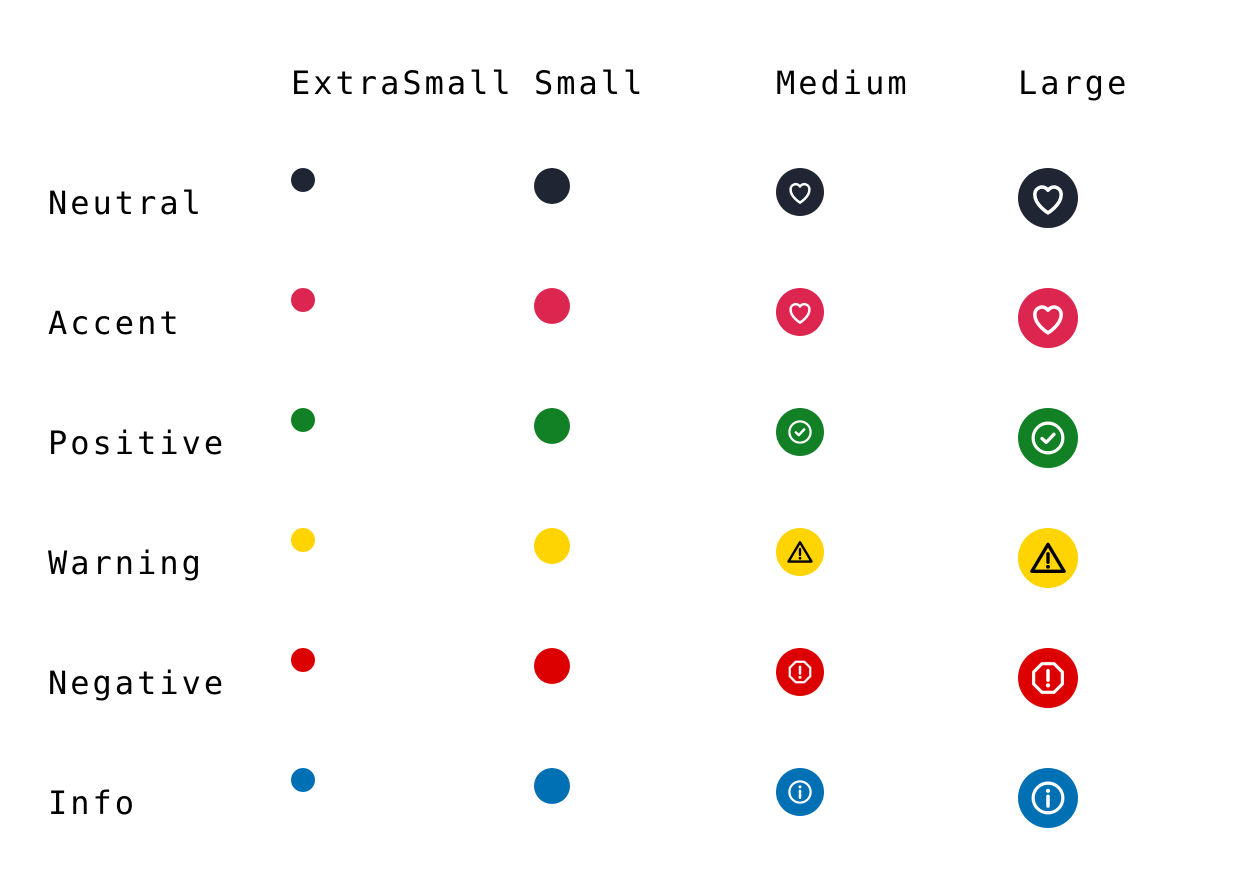 This screenshot has width=1260, height=888. What do you see at coordinates (137, 443) in the screenshot?
I see `row-label-positive: Positive` at bounding box center [137, 443].